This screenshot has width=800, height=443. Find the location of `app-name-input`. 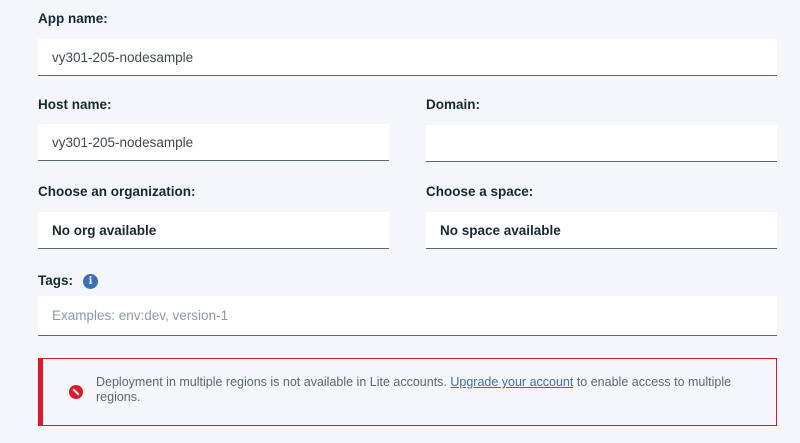

app-name-input is located at coordinates (414, 57).